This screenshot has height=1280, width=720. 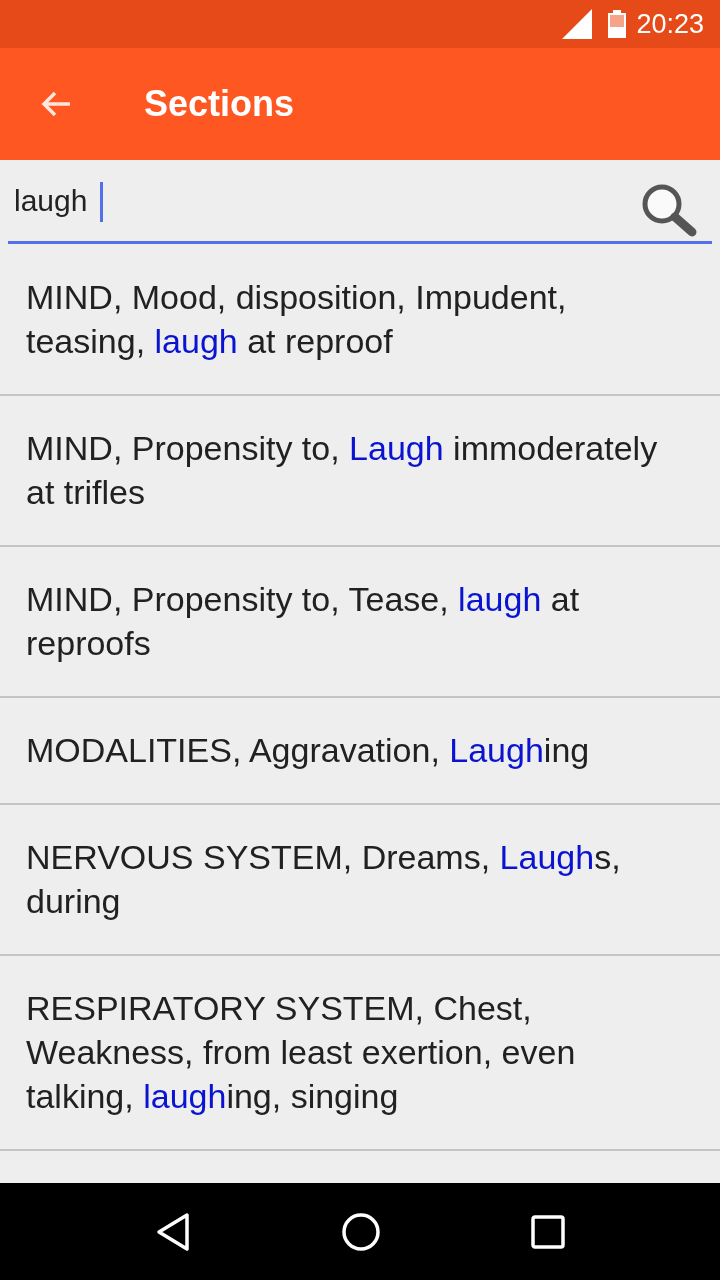 What do you see at coordinates (219, 104) in the screenshot?
I see `screen-title: Sections` at bounding box center [219, 104].